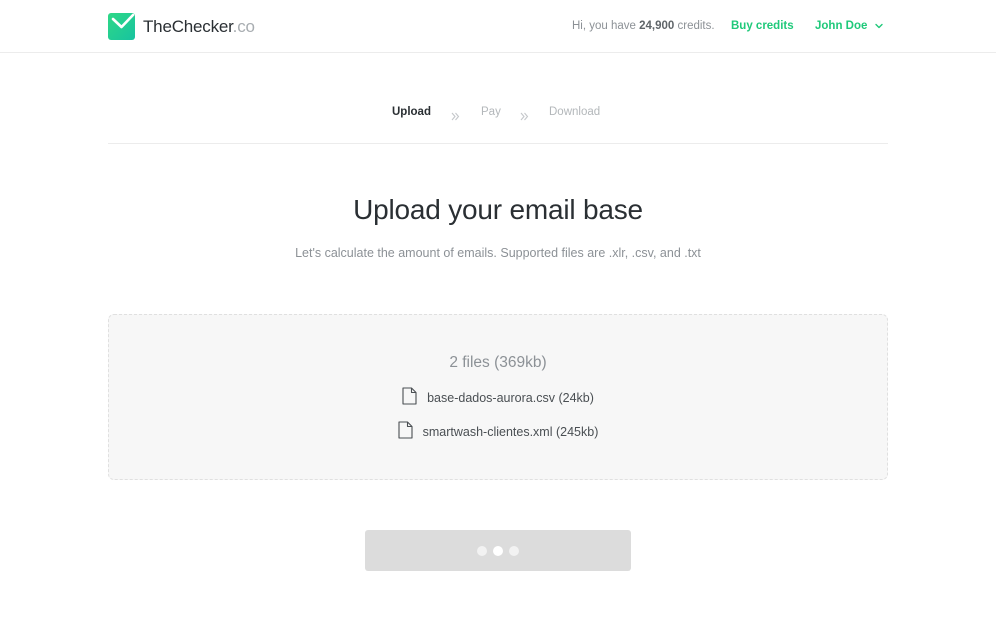 This screenshot has width=996, height=630. Describe the element at coordinates (576, 397) in the screenshot. I see `file-size: (24kb)` at that location.